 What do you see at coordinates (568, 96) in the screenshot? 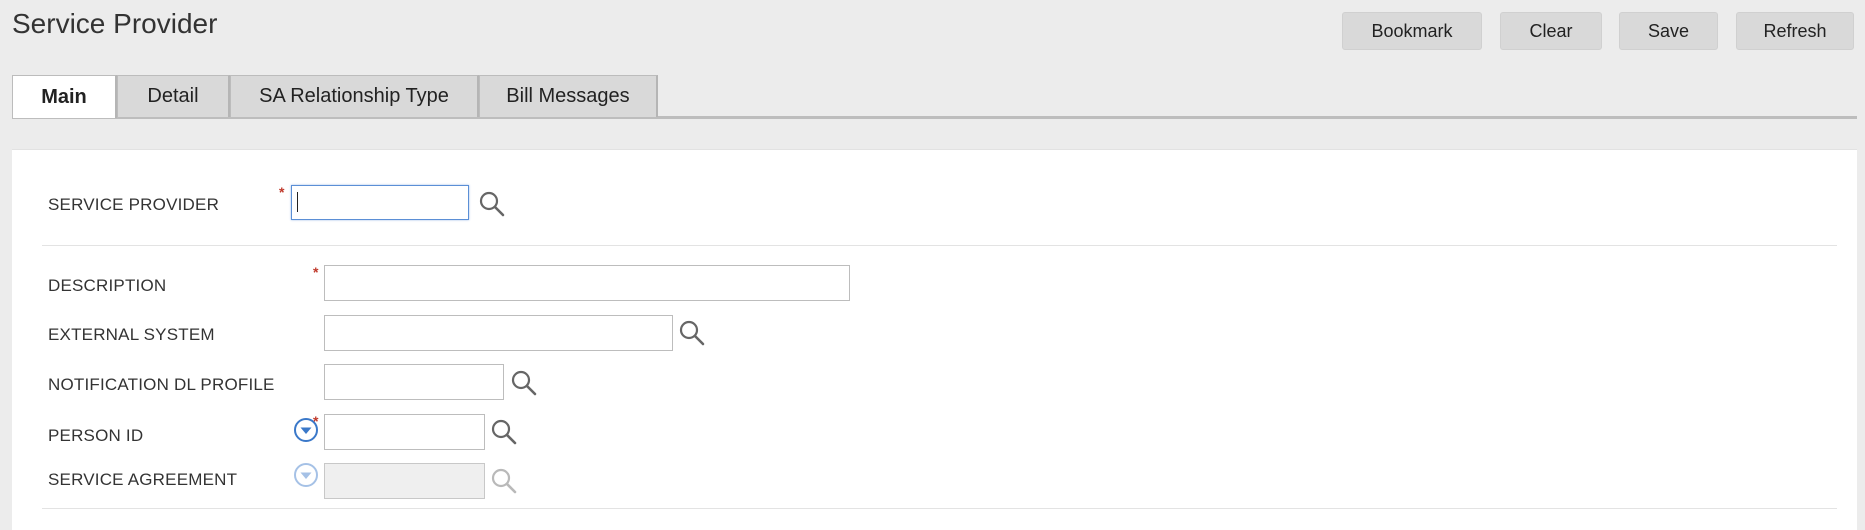
I see `tab-bill-messages: Bill Messages` at bounding box center [568, 96].